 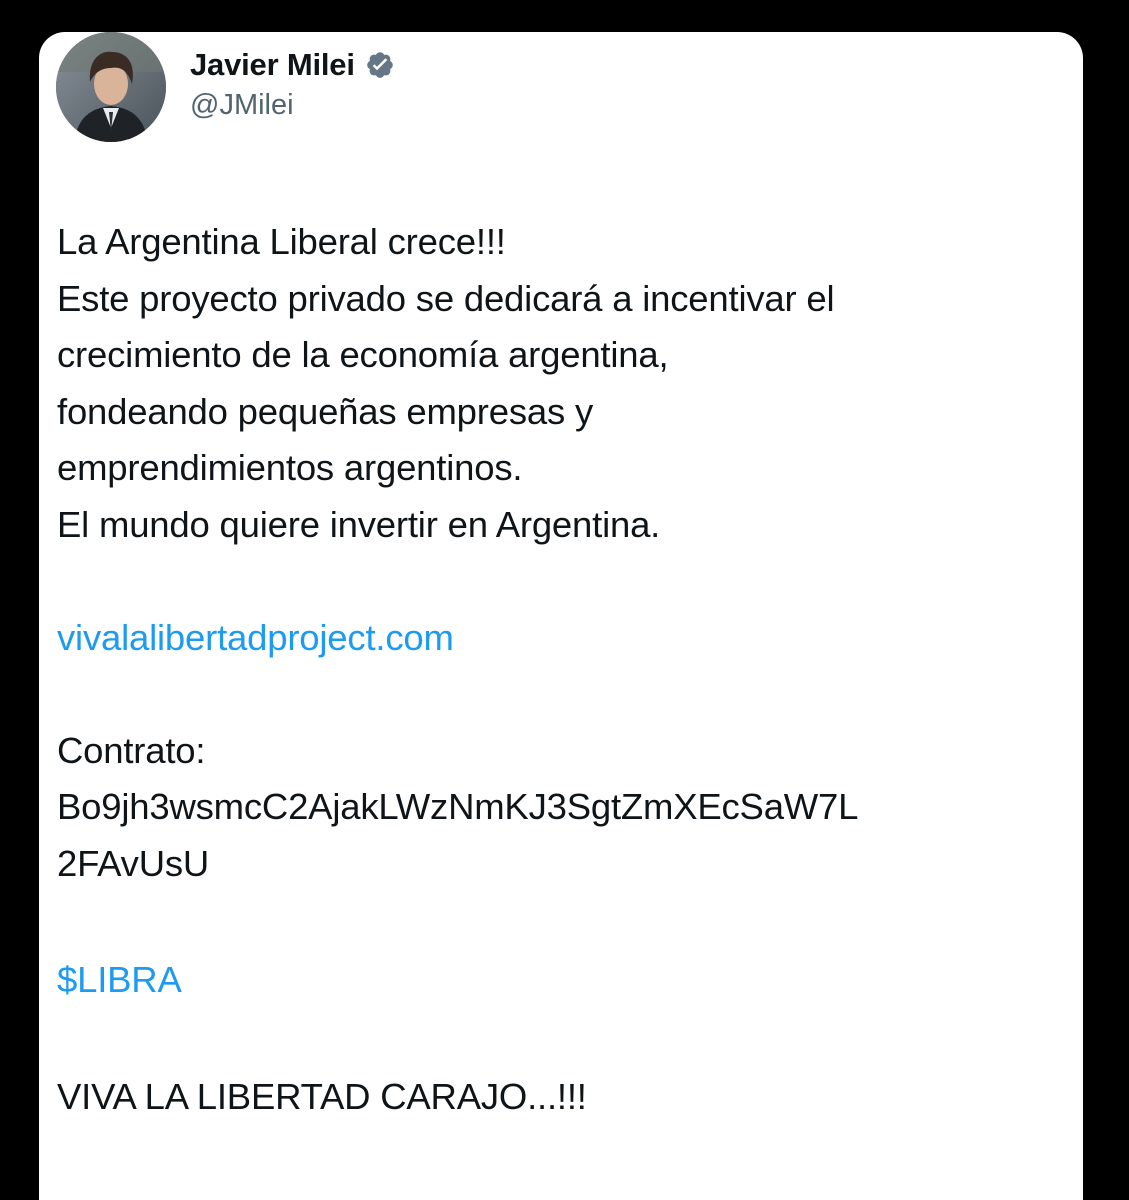 What do you see at coordinates (322, 1096) in the screenshot?
I see `closing-line: VIVA LA LIBERTAD CARAJO...!!!` at bounding box center [322, 1096].